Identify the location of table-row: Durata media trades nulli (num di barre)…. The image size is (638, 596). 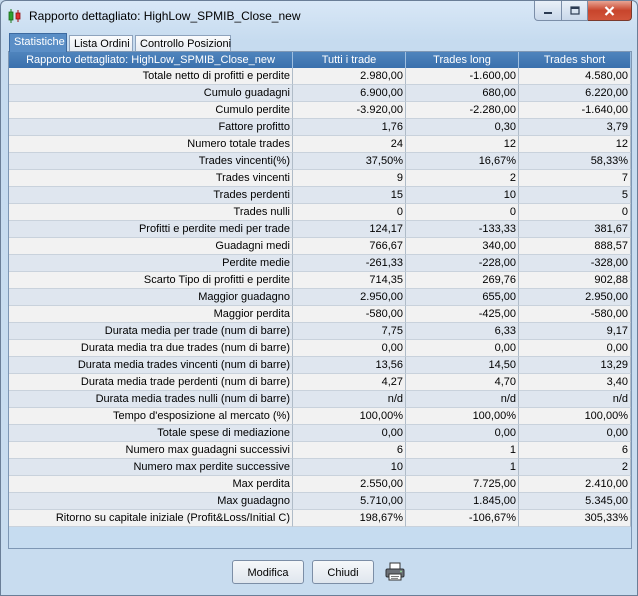
(320, 399).